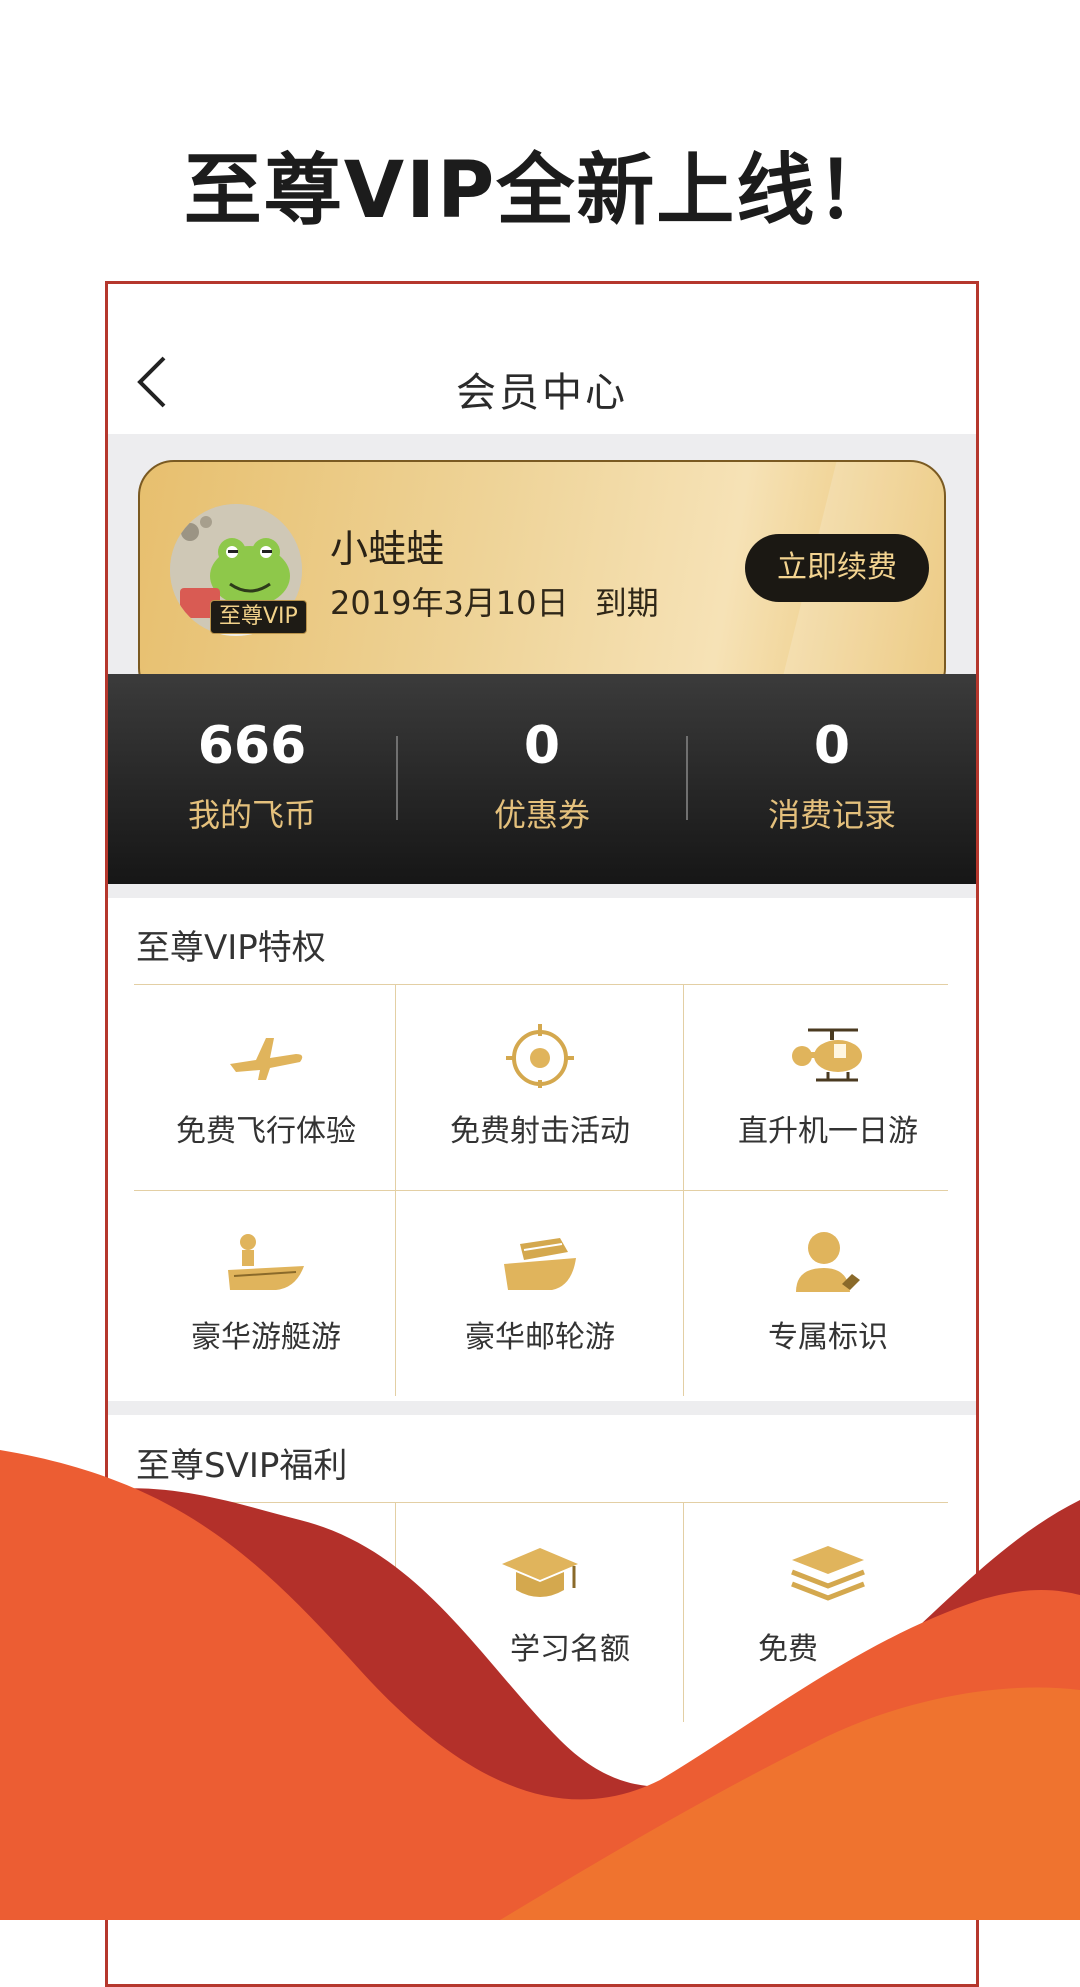 The width and height of the screenshot is (1080, 1987). Describe the element at coordinates (540, 191) in the screenshot. I see `promo-headline: 至尊VIP全新上线！` at that location.